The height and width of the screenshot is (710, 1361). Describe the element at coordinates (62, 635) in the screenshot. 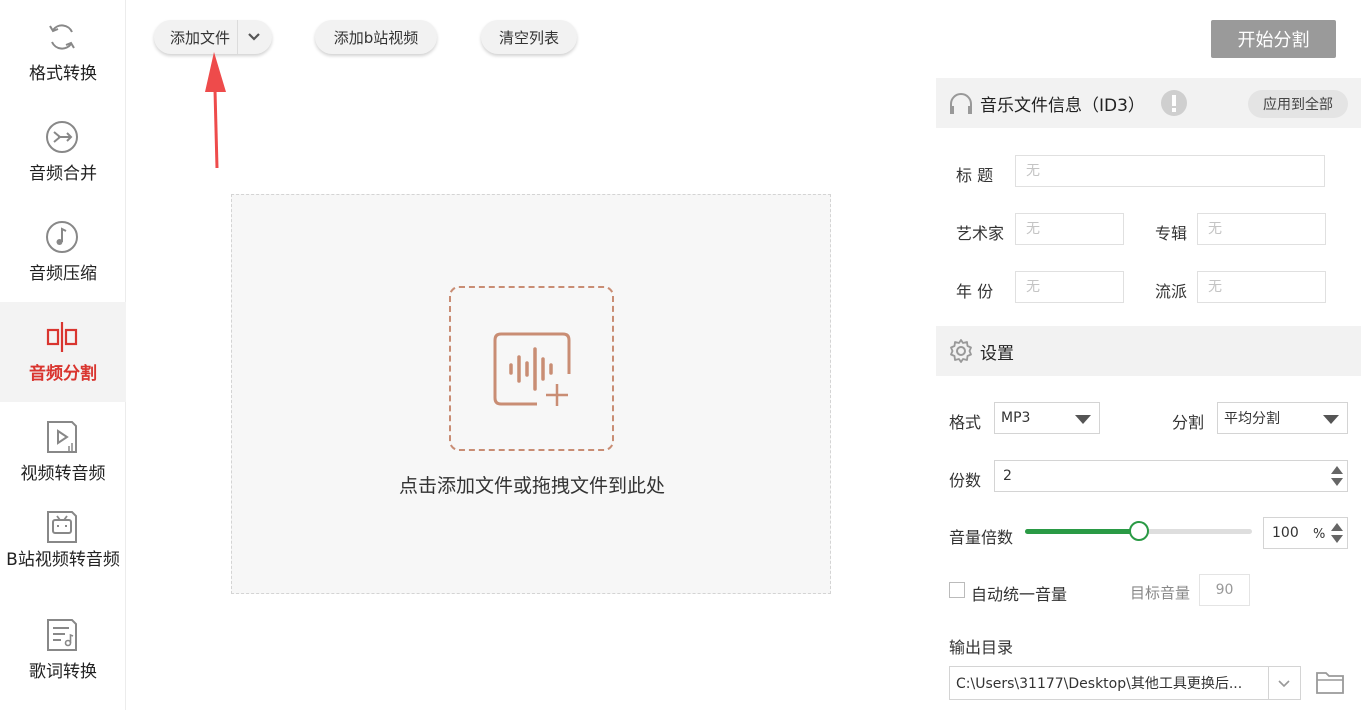

I see `lyrics-icon` at that location.